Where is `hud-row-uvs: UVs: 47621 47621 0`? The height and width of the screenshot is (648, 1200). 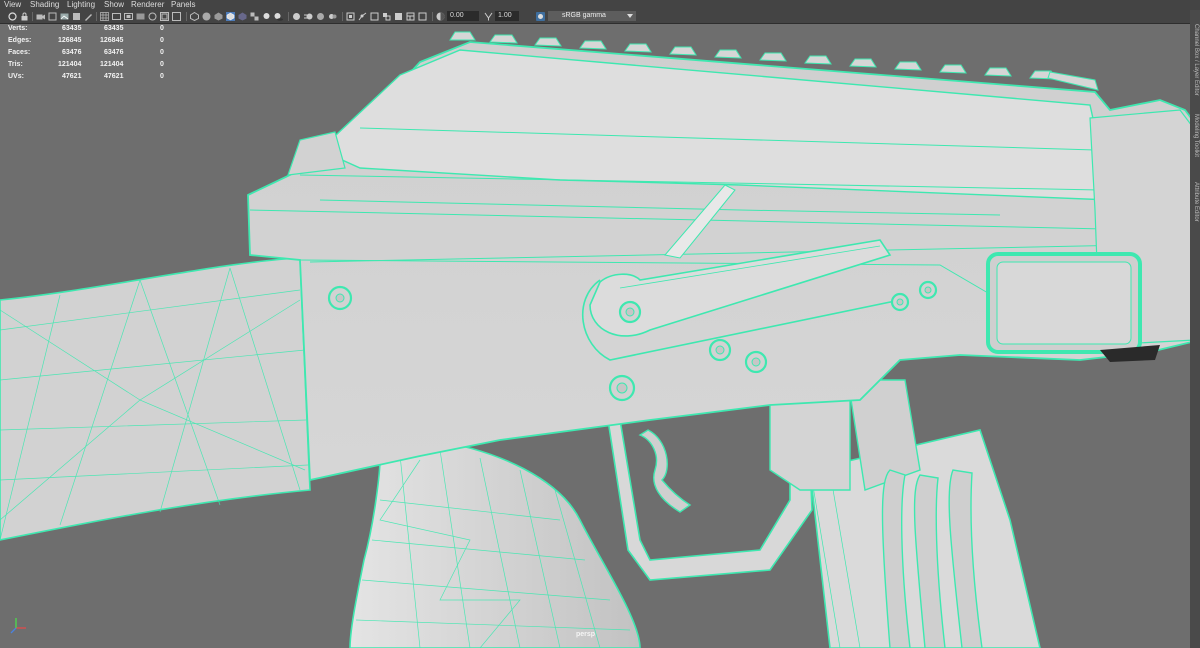
hud-row-uvs: UVs: 47621 47621 0 is located at coordinates (85, 76).